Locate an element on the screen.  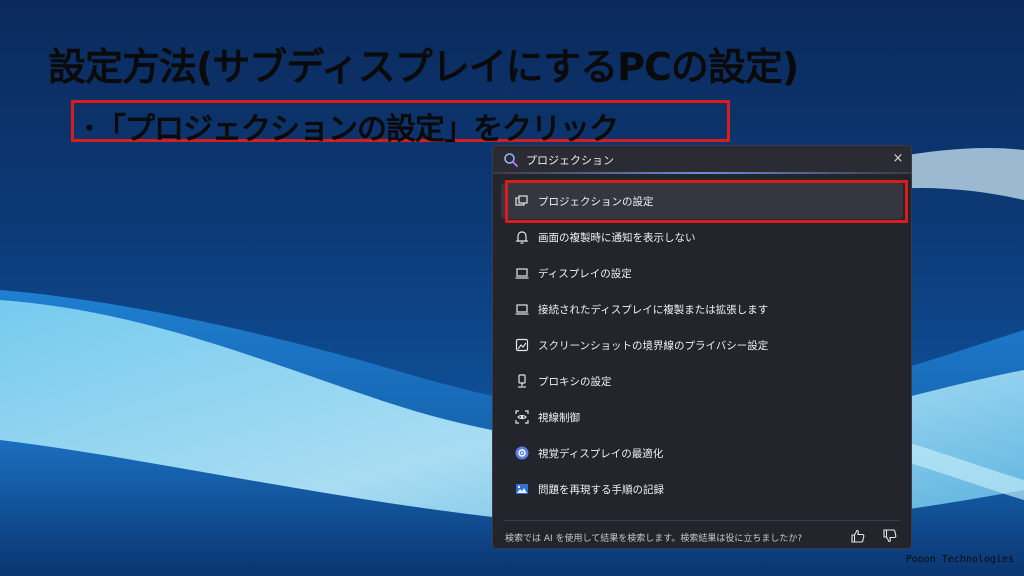
result-label: 視線制御 is located at coordinates (559, 418).